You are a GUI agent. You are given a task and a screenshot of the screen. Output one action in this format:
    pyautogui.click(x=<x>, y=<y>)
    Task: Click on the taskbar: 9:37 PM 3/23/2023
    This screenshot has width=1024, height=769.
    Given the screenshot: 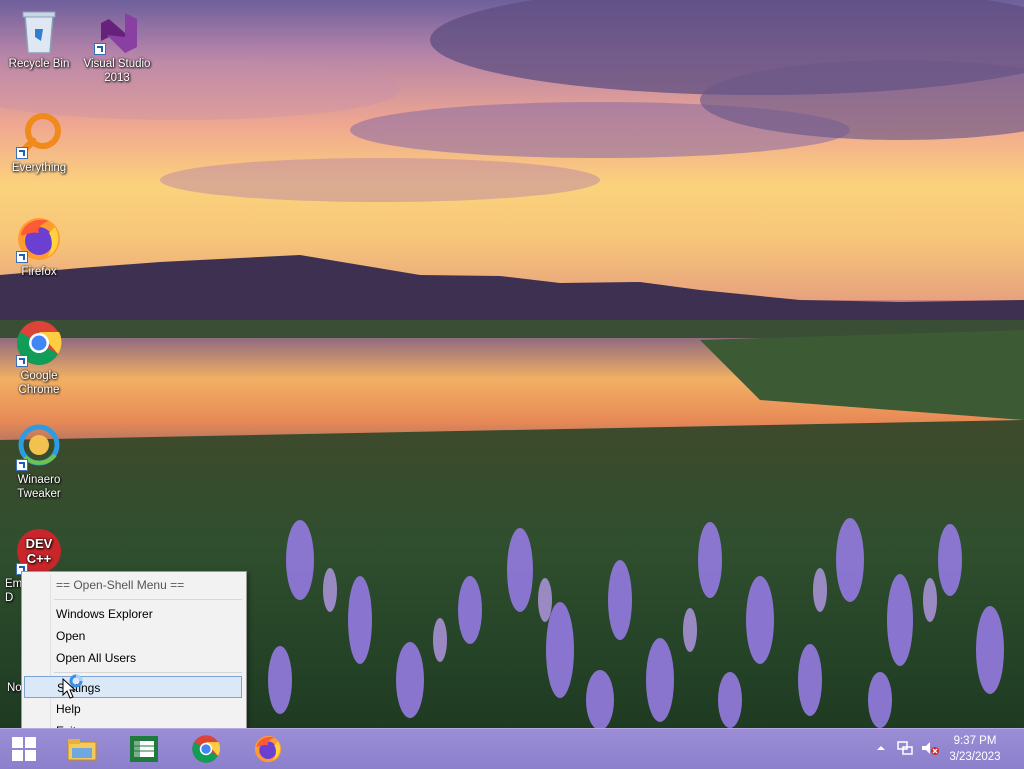 What is the action you would take?
    pyautogui.click(x=512, y=748)
    